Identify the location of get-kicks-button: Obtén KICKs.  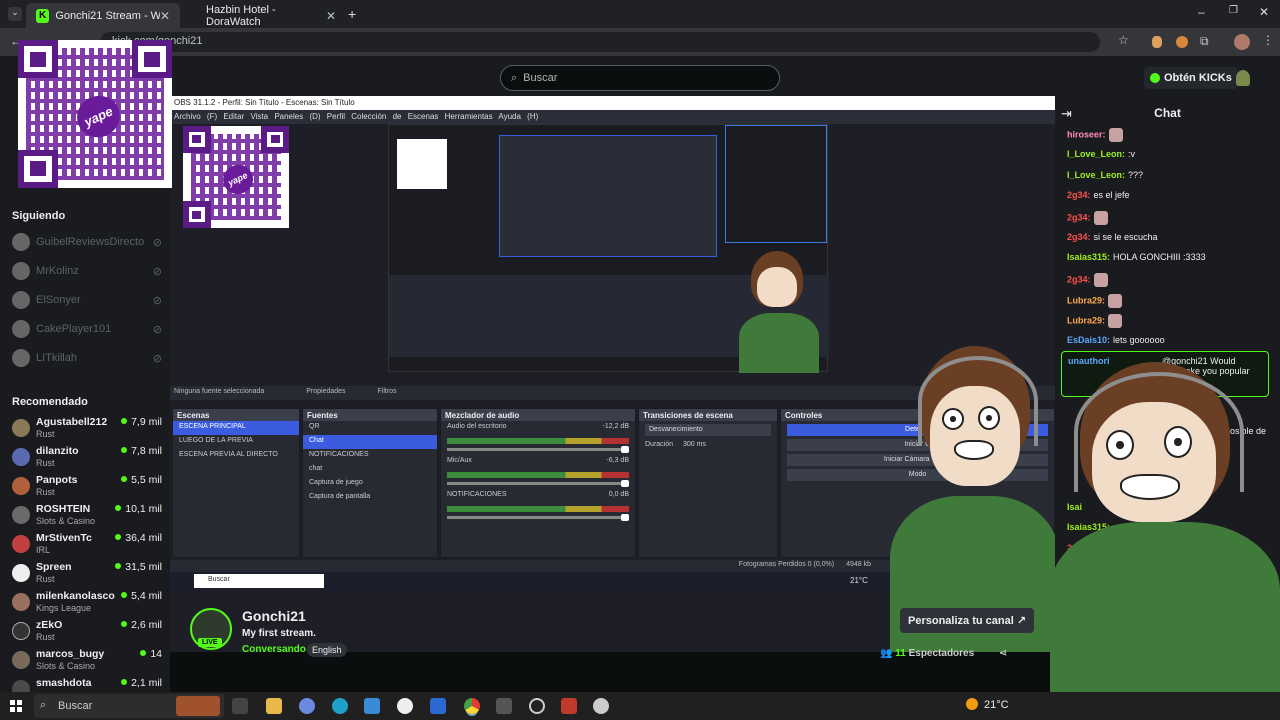
(1191, 78).